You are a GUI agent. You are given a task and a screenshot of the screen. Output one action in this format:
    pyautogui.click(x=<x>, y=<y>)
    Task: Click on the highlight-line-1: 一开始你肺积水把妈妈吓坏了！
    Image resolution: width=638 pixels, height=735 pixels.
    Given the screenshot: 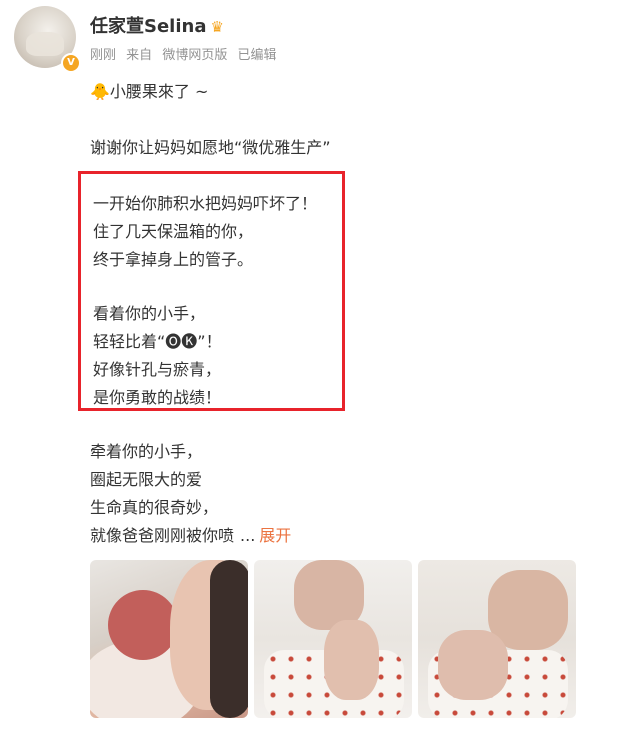 What is the action you would take?
    pyautogui.click(x=205, y=203)
    